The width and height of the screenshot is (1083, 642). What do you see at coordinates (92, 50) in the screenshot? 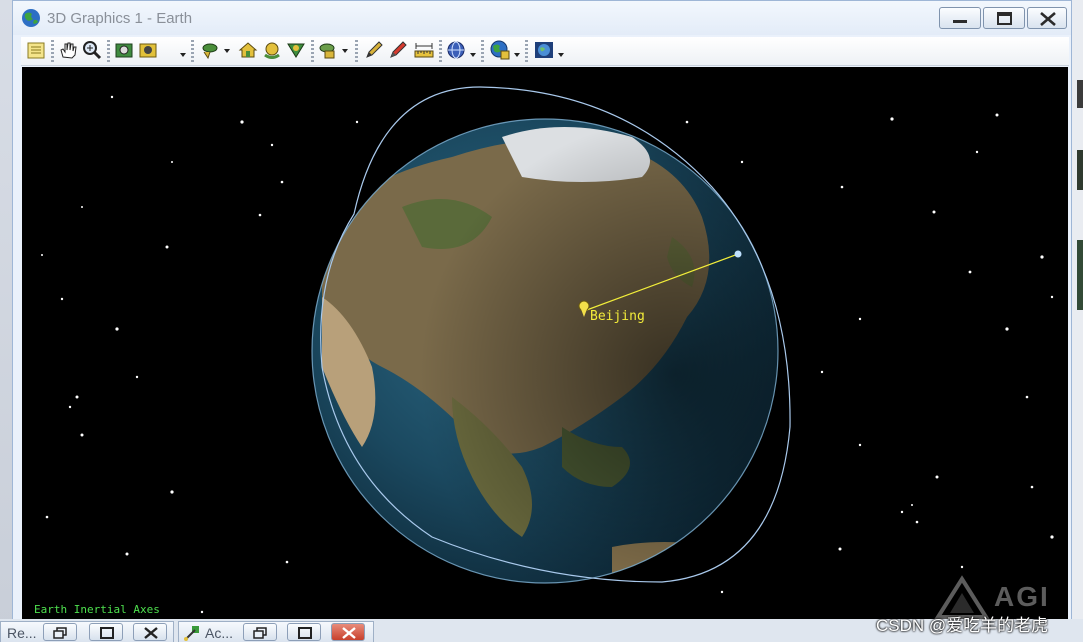
I see `zoom-icon` at bounding box center [92, 50].